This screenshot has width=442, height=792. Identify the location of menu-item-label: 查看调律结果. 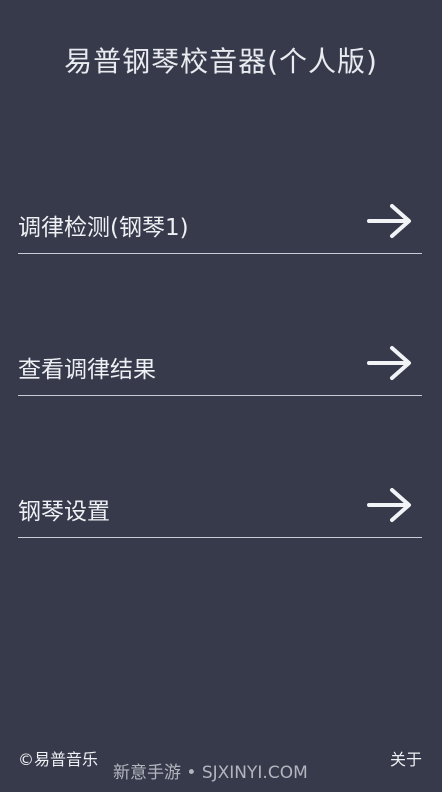
(87, 370).